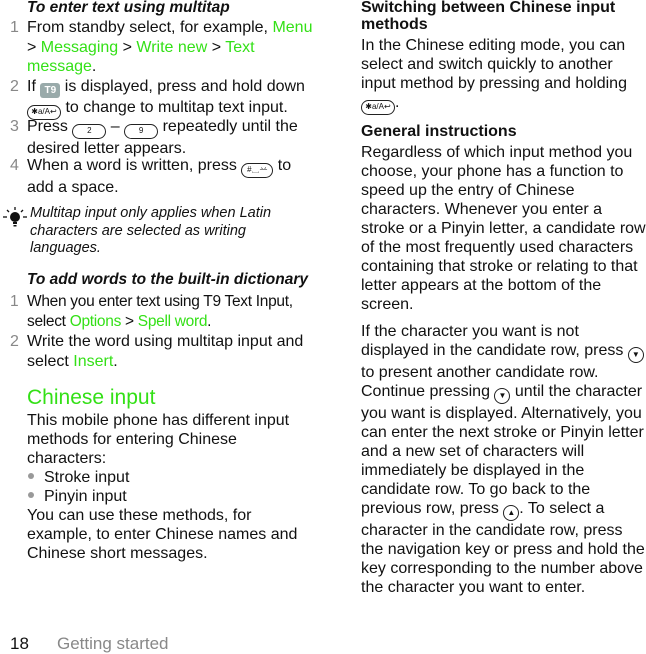 This screenshot has width=646, height=654. I want to click on star-key-icon: ✱a/A↩, so click(378, 107).